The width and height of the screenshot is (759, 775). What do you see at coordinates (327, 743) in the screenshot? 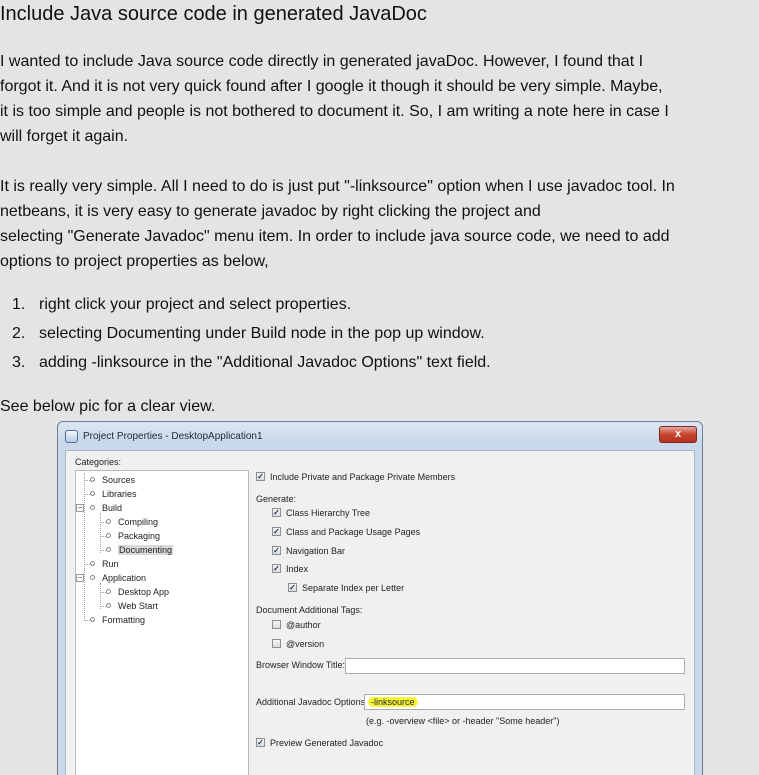
I see `checkbox-label: Preview Generated Javadoc` at bounding box center [327, 743].